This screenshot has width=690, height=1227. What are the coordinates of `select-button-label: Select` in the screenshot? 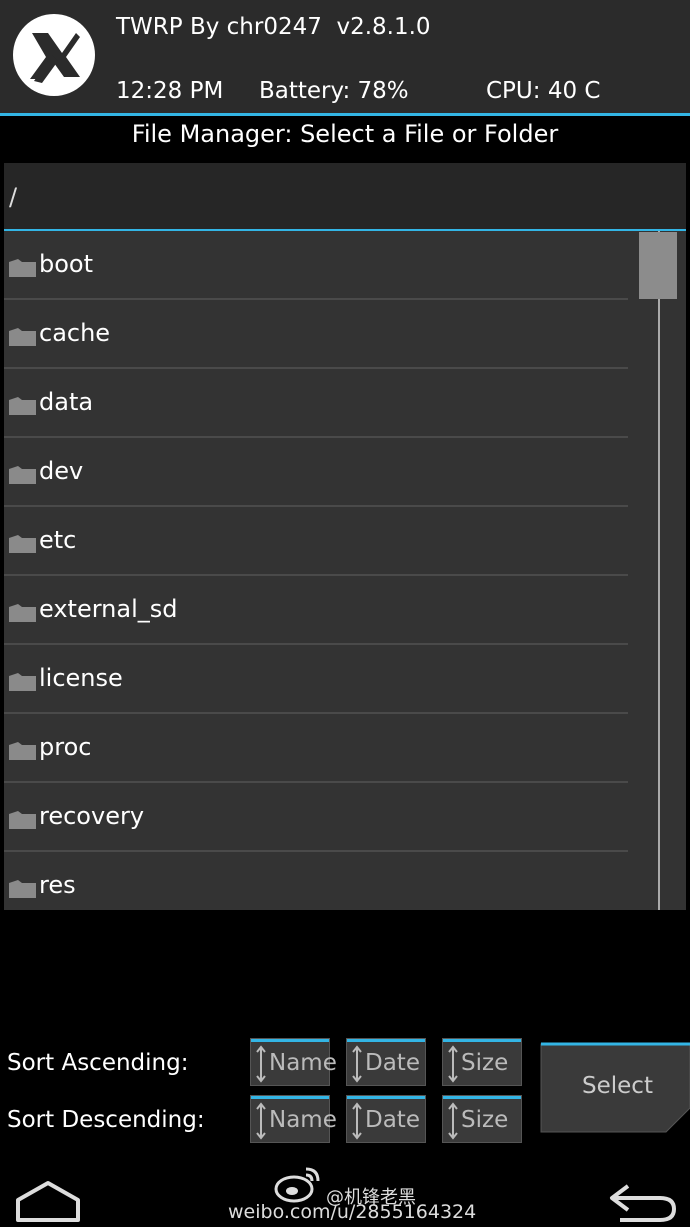 It's located at (617, 1086).